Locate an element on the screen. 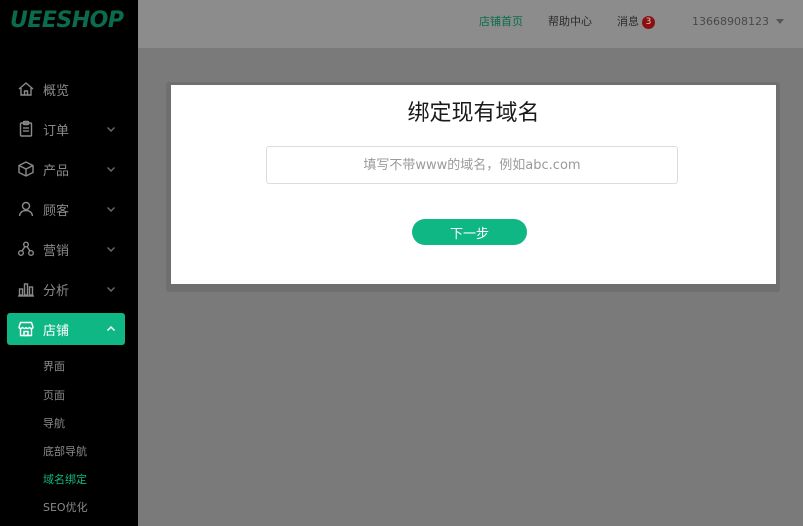 Image resolution: width=803 pixels, height=526 pixels. user-menu: 13668908123 is located at coordinates (738, 21).